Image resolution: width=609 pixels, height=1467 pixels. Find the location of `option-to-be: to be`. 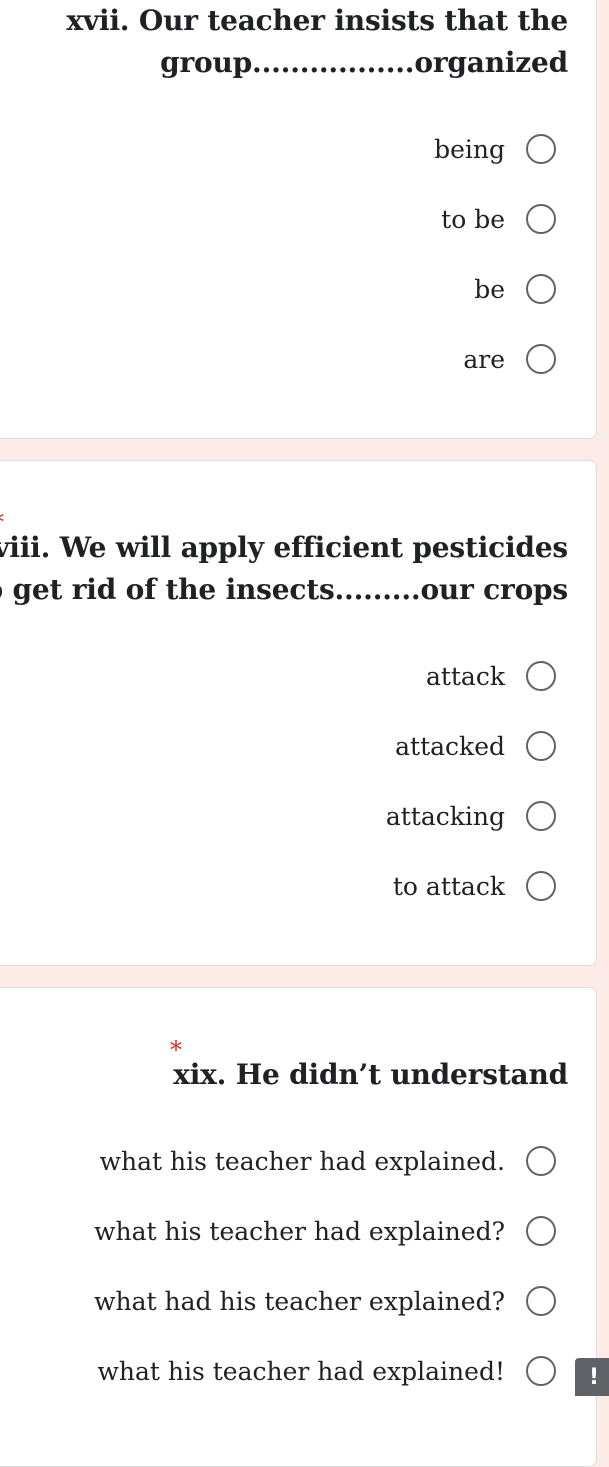

option-to-be: to be is located at coordinates (498, 219).